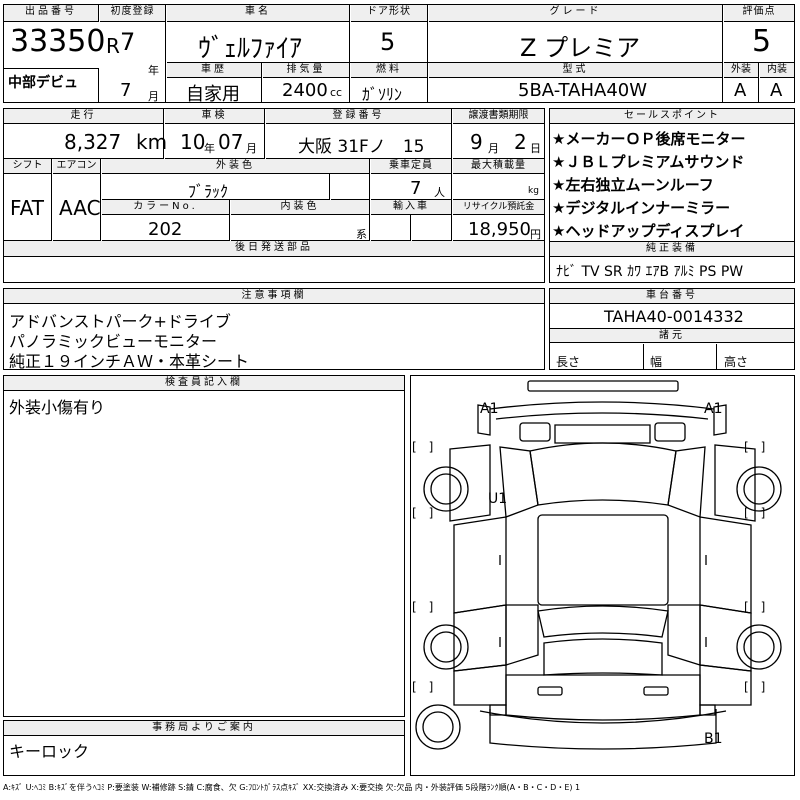 Image resolution: width=800 pixels, height=800 pixels. Describe the element at coordinates (576, 70) in the screenshot. I see `model-label: 型式` at that location.